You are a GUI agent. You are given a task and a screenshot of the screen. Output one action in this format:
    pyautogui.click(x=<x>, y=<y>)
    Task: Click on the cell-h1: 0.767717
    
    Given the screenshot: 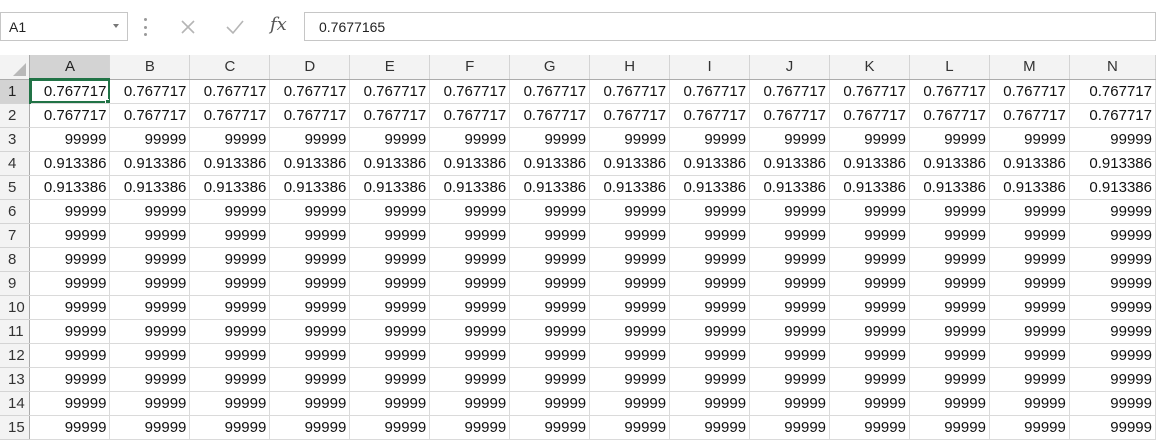 What is the action you would take?
    pyautogui.click(x=630, y=91)
    